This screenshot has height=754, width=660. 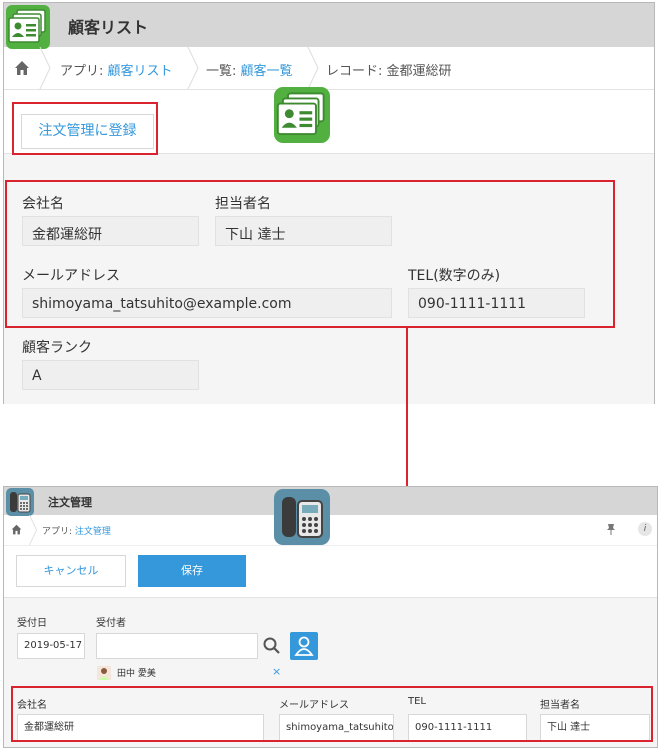 What do you see at coordinates (611, 530) in the screenshot?
I see `pin-icon` at bounding box center [611, 530].